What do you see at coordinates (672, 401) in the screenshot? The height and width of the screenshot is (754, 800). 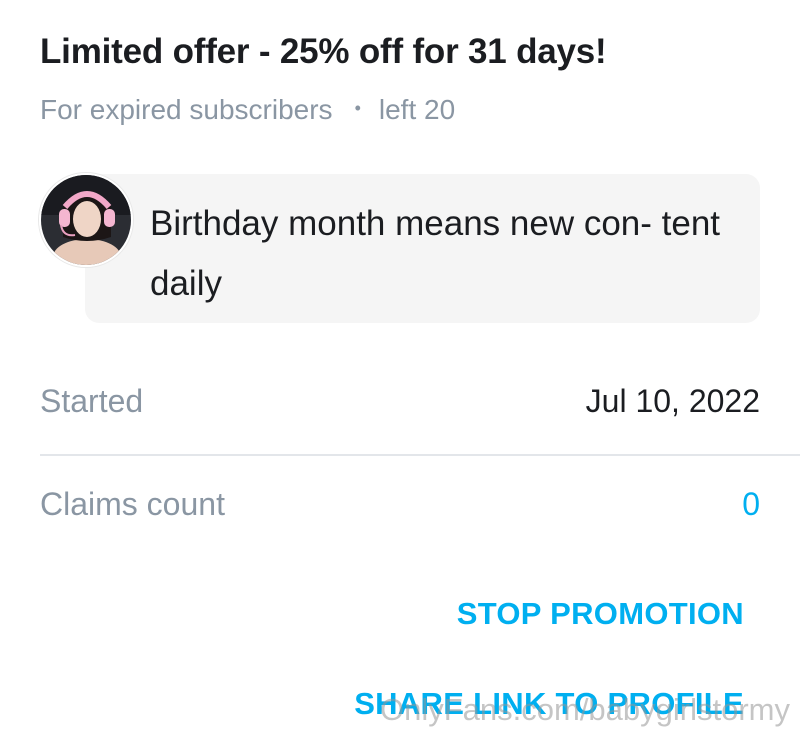 I see `started-value: Jul 10, 2022` at bounding box center [672, 401].